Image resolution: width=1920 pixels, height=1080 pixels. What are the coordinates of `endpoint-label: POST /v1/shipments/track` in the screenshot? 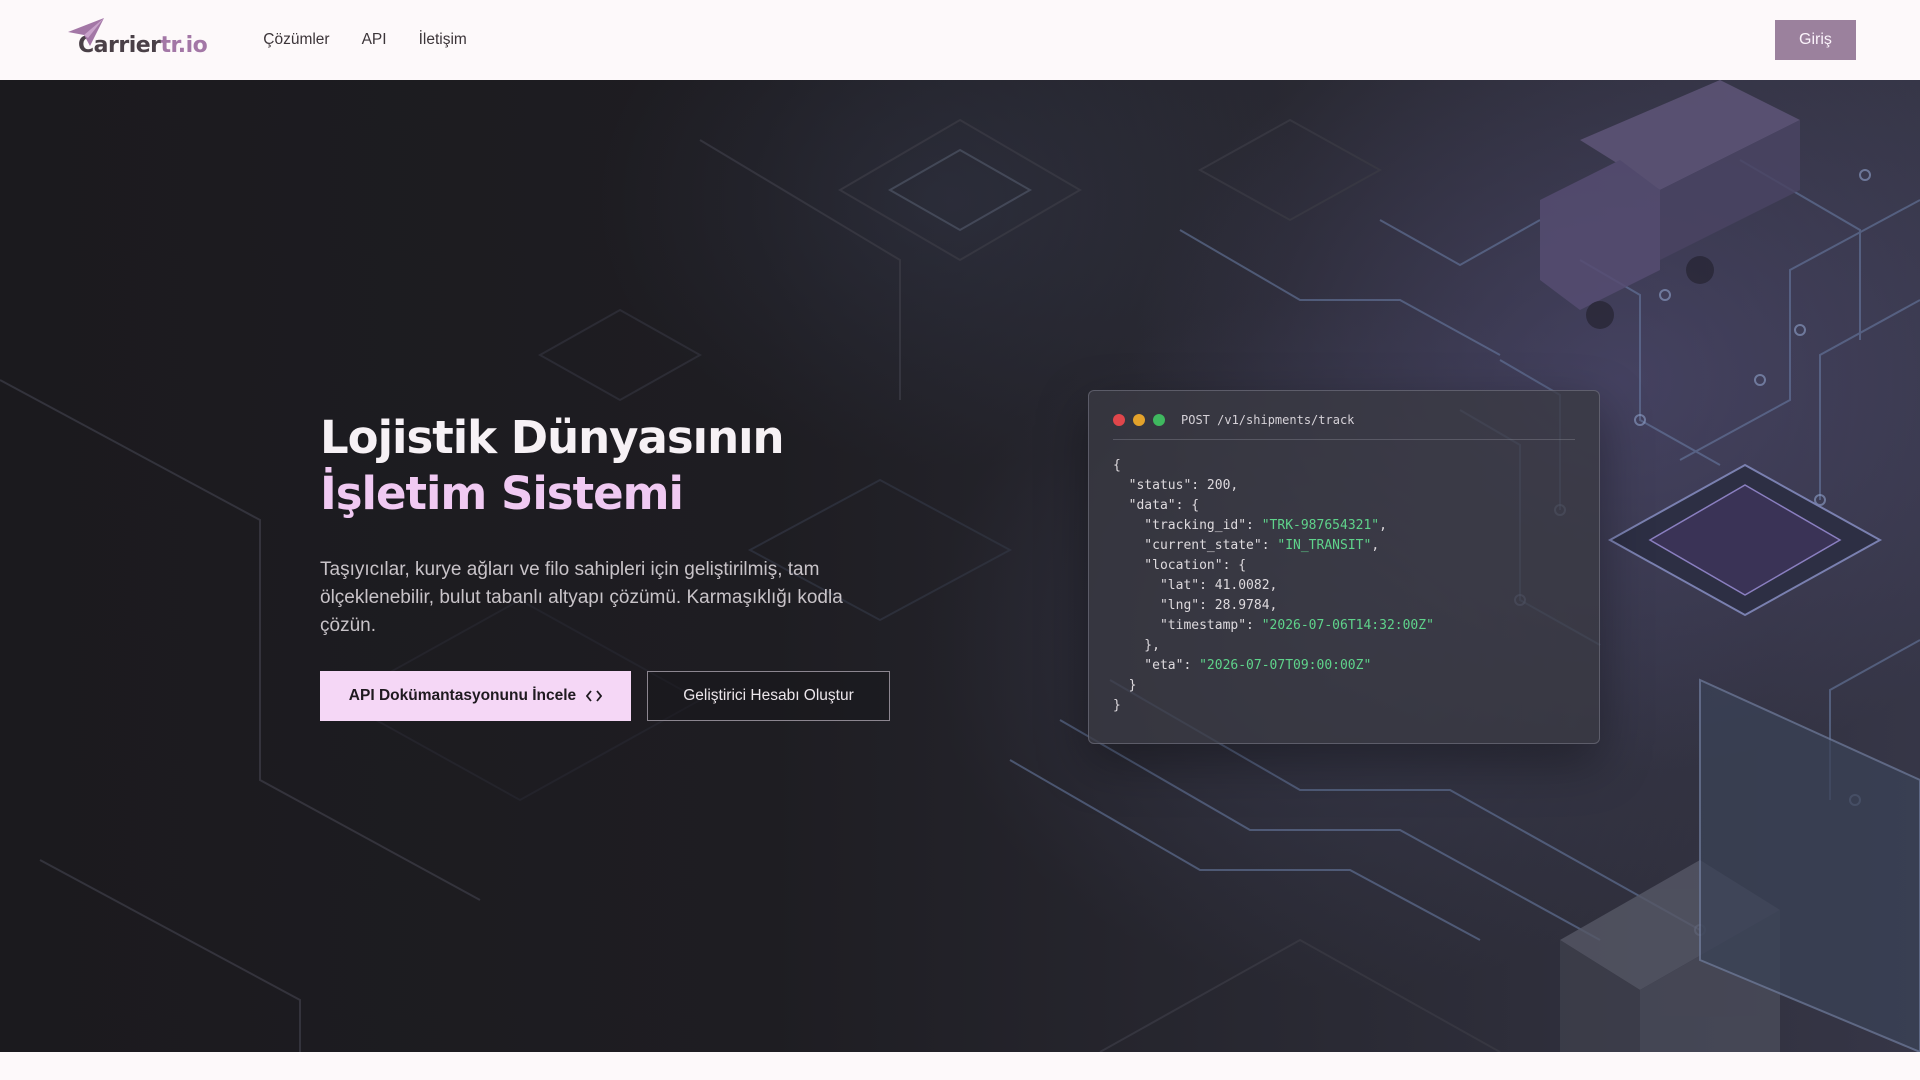 It's located at (1268, 420).